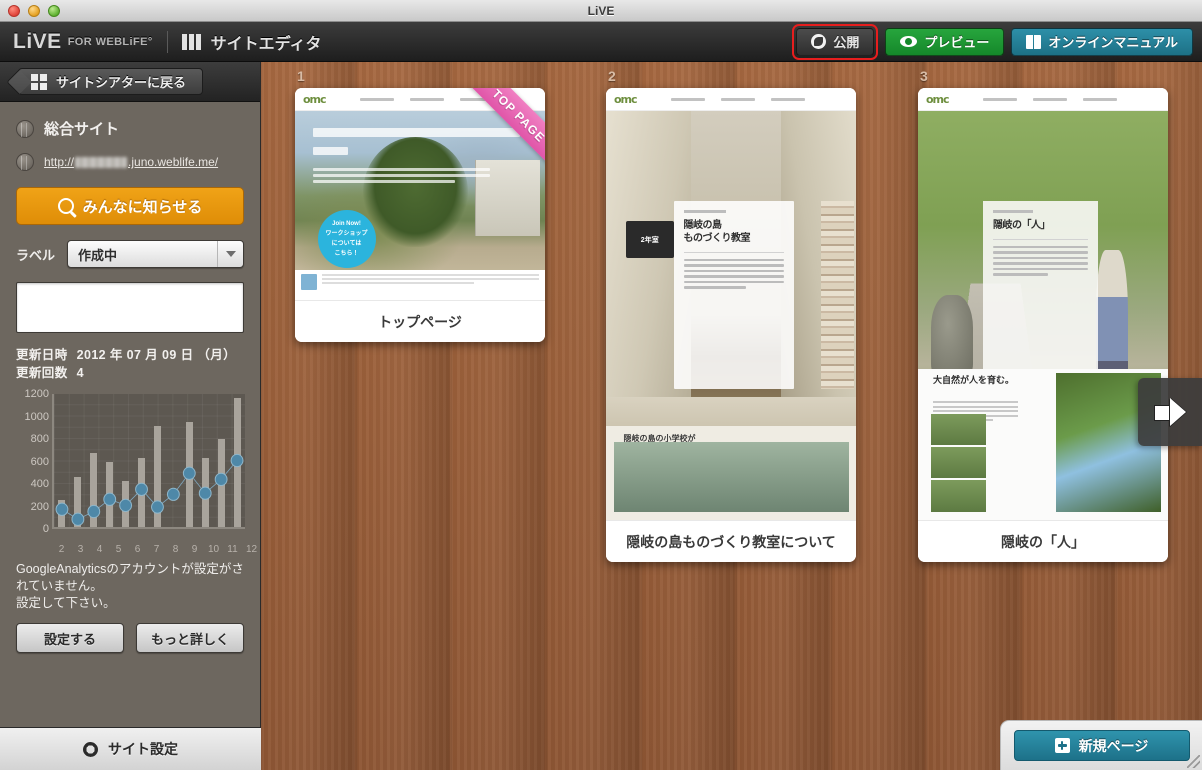 This screenshot has height=770, width=1202. What do you see at coordinates (232, 549) in the screenshot?
I see `chart-x-tick: 11` at bounding box center [232, 549].